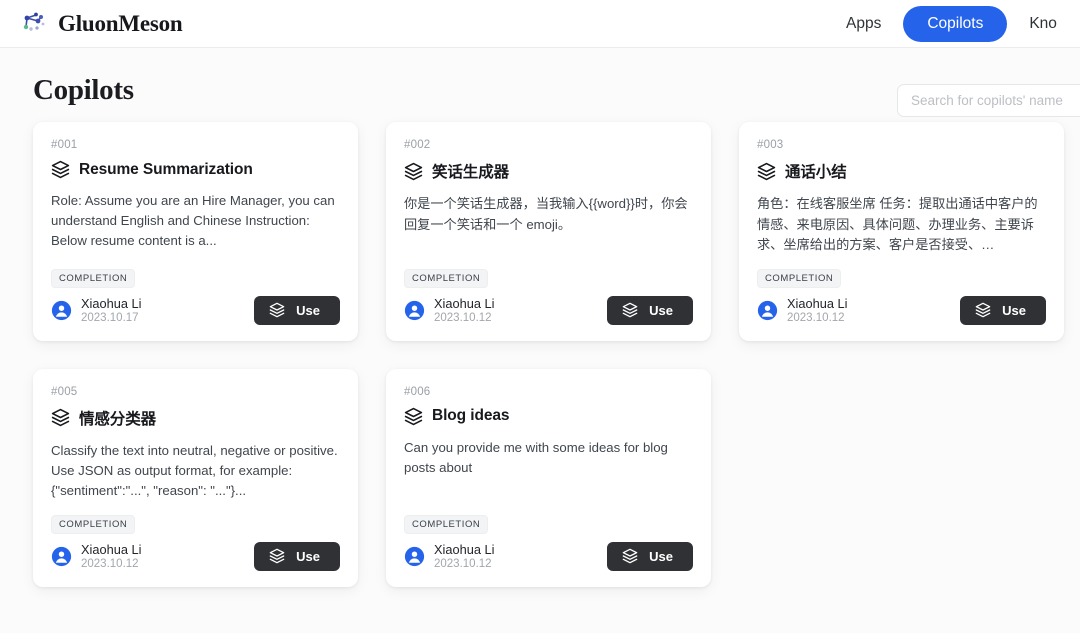 The height and width of the screenshot is (633, 1080). I want to click on network-graph-icon, so click(33, 24).